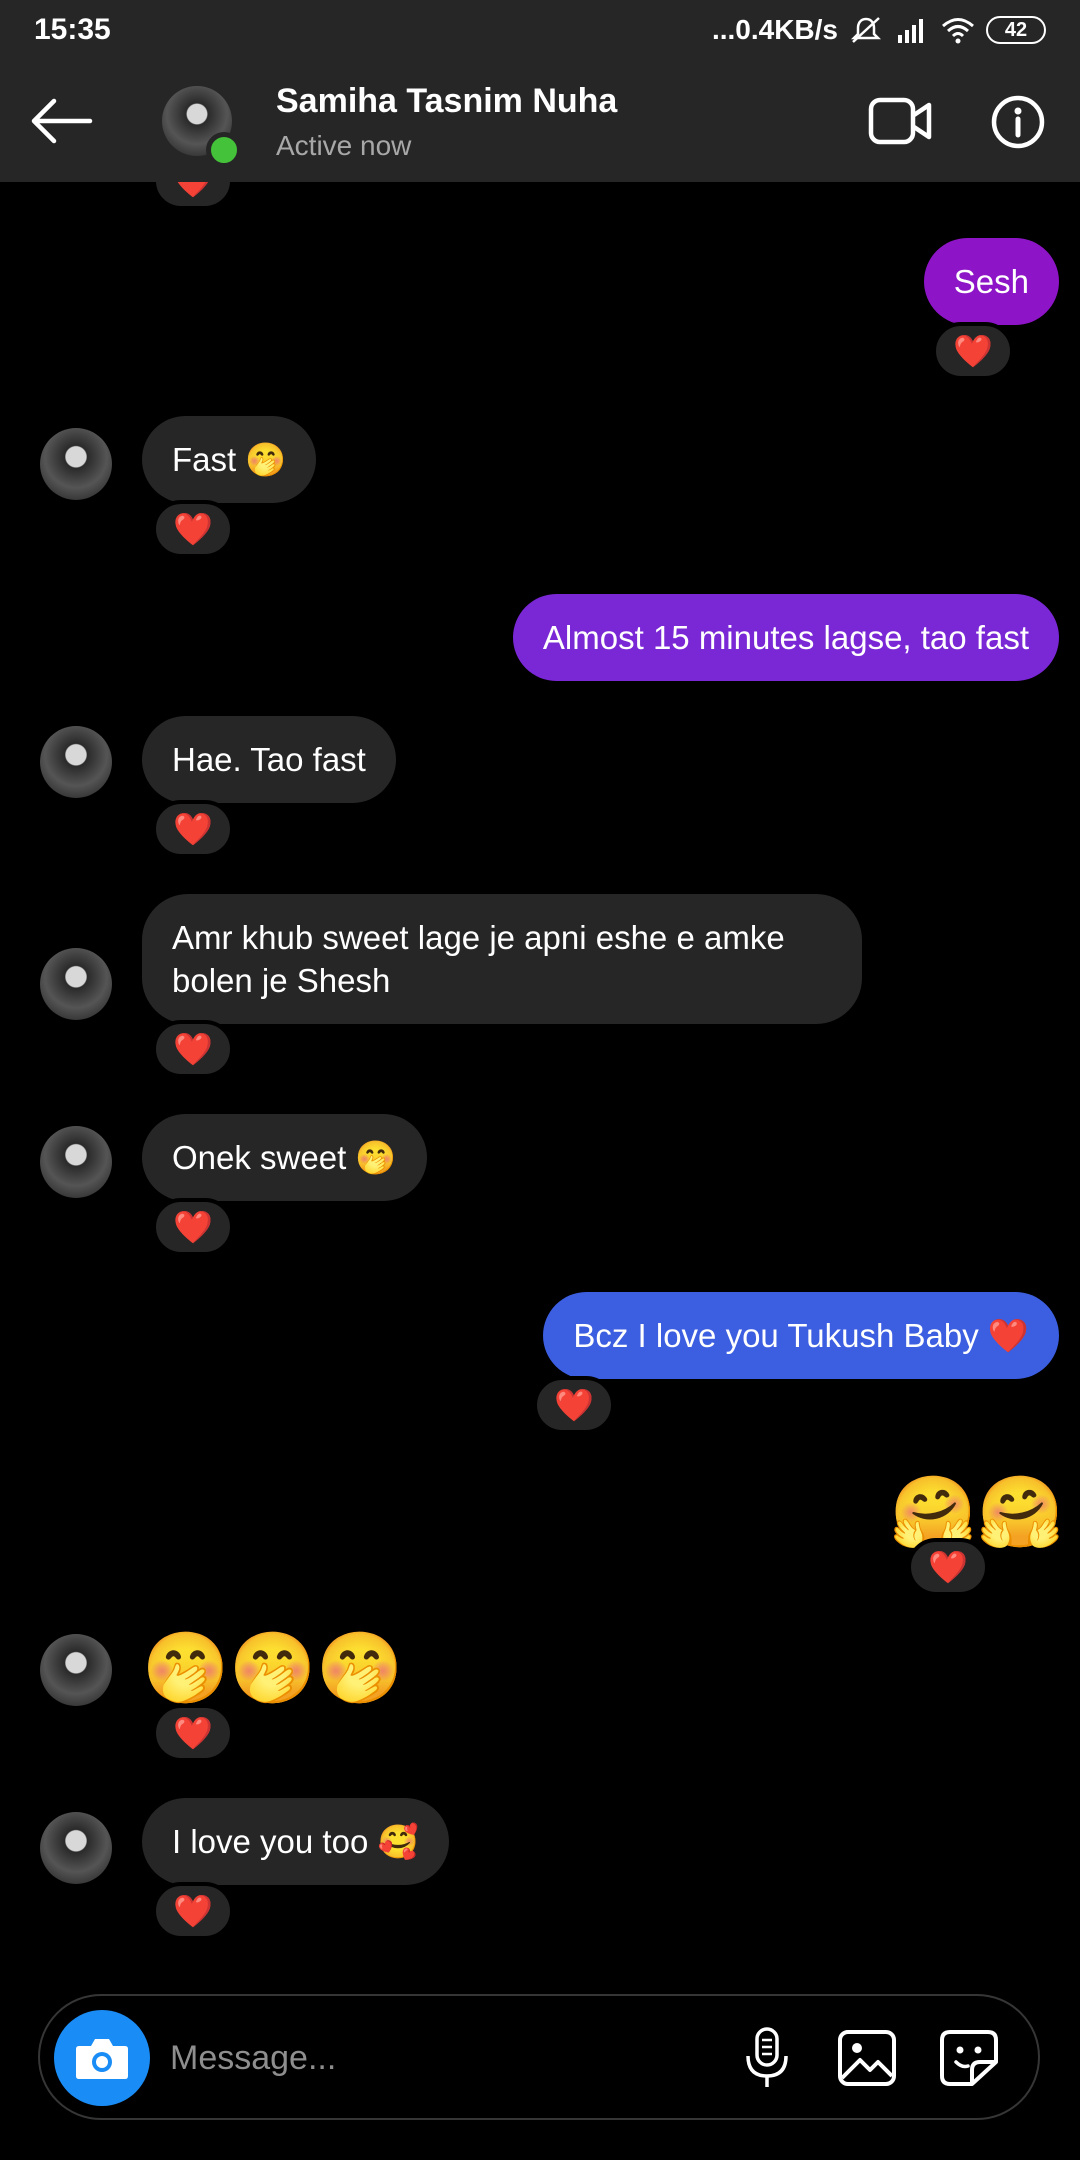  What do you see at coordinates (344, 145) in the screenshot?
I see `contact-status: Active now` at bounding box center [344, 145].